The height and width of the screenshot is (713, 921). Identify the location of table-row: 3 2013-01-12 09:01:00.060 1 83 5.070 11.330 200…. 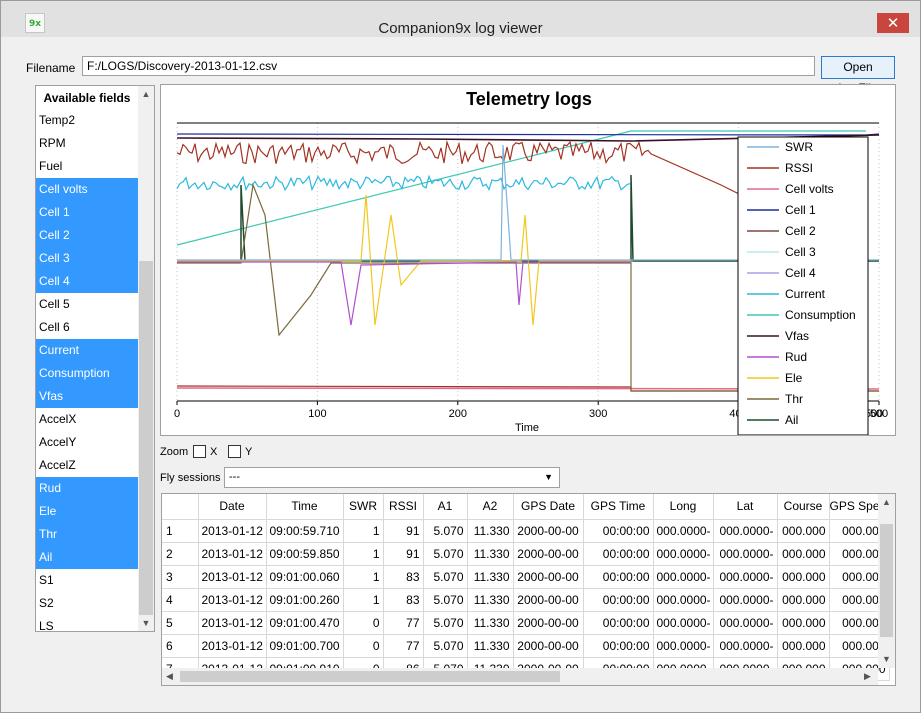
(526, 577).